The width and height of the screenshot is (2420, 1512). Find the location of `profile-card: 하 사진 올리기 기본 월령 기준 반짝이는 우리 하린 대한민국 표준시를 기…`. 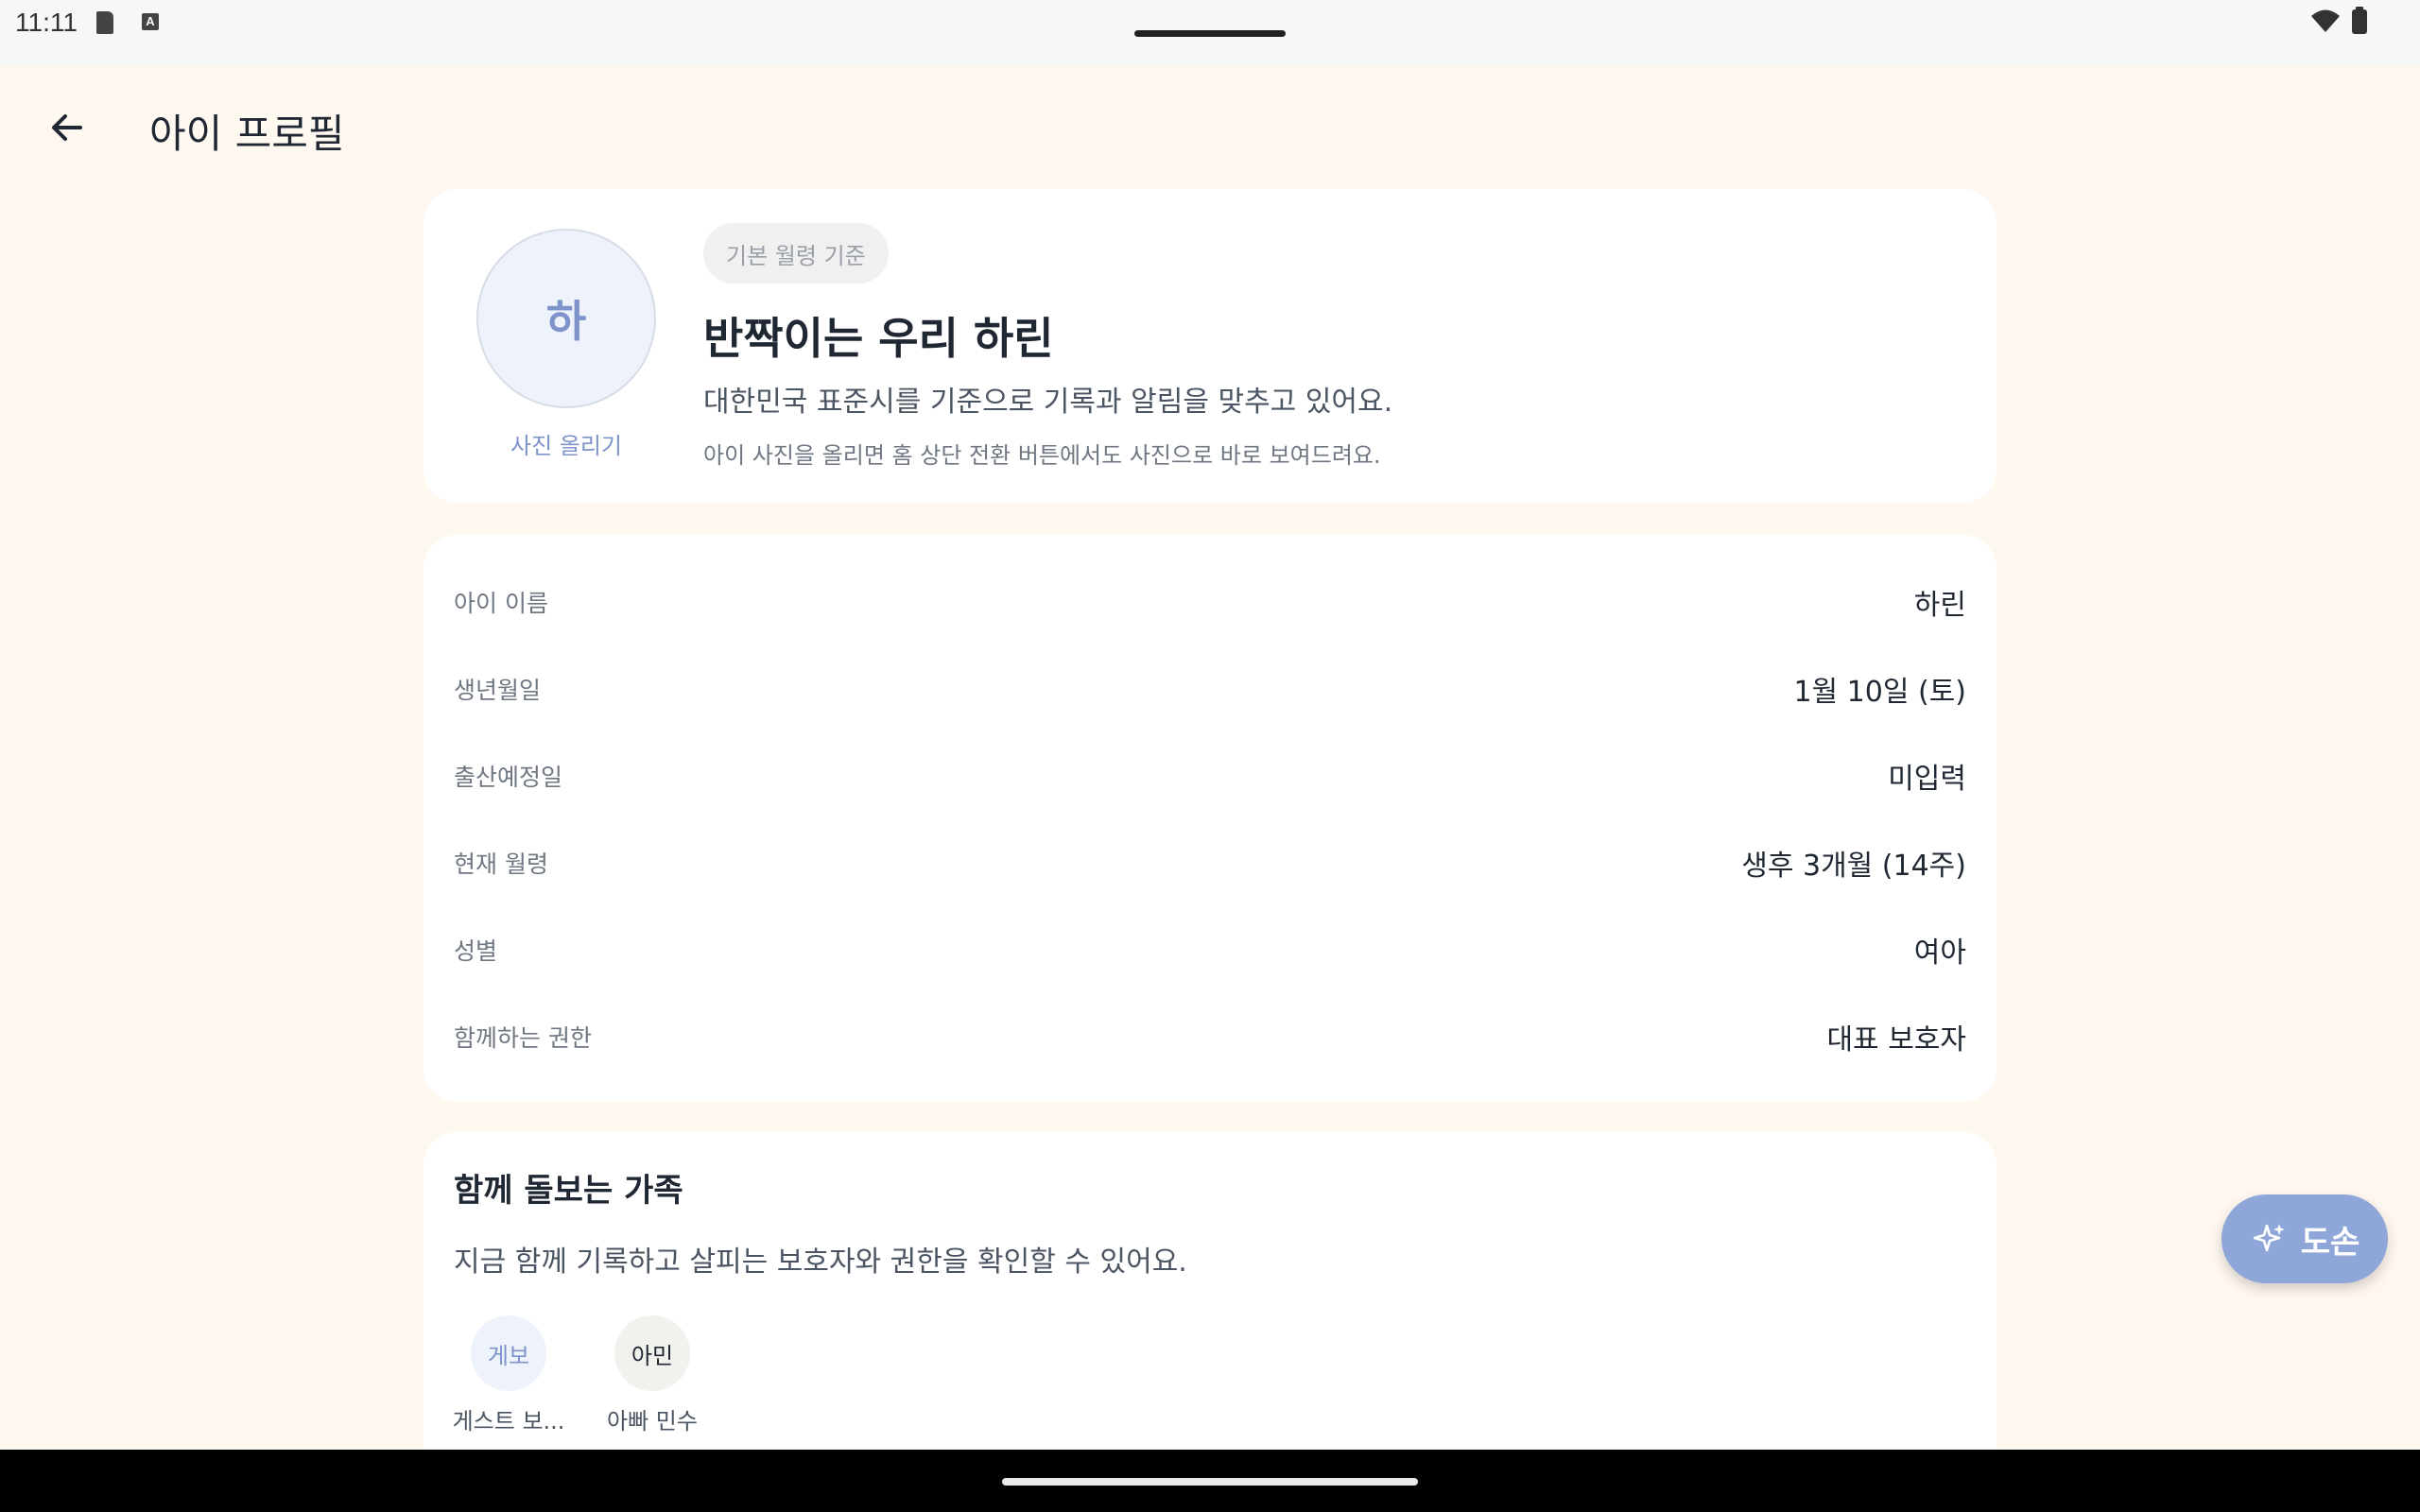

profile-card: 하 사진 올리기 기본 월령 기준 반짝이는 우리 하린 대한민국 표준시를 기… is located at coordinates (1210, 346).